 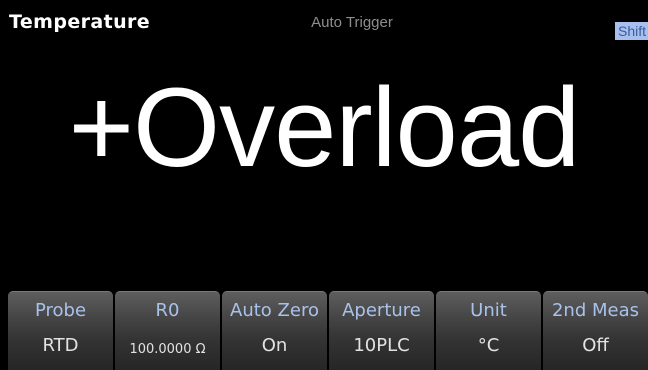 What do you see at coordinates (274, 310) in the screenshot?
I see `softkey-label: Auto Zero` at bounding box center [274, 310].